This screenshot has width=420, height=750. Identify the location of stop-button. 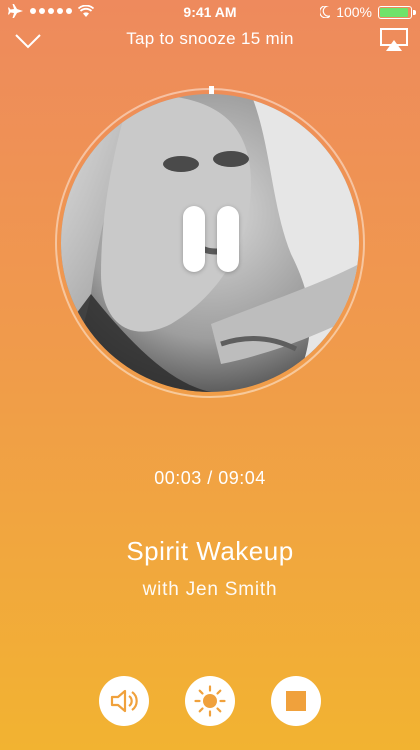
(296, 701).